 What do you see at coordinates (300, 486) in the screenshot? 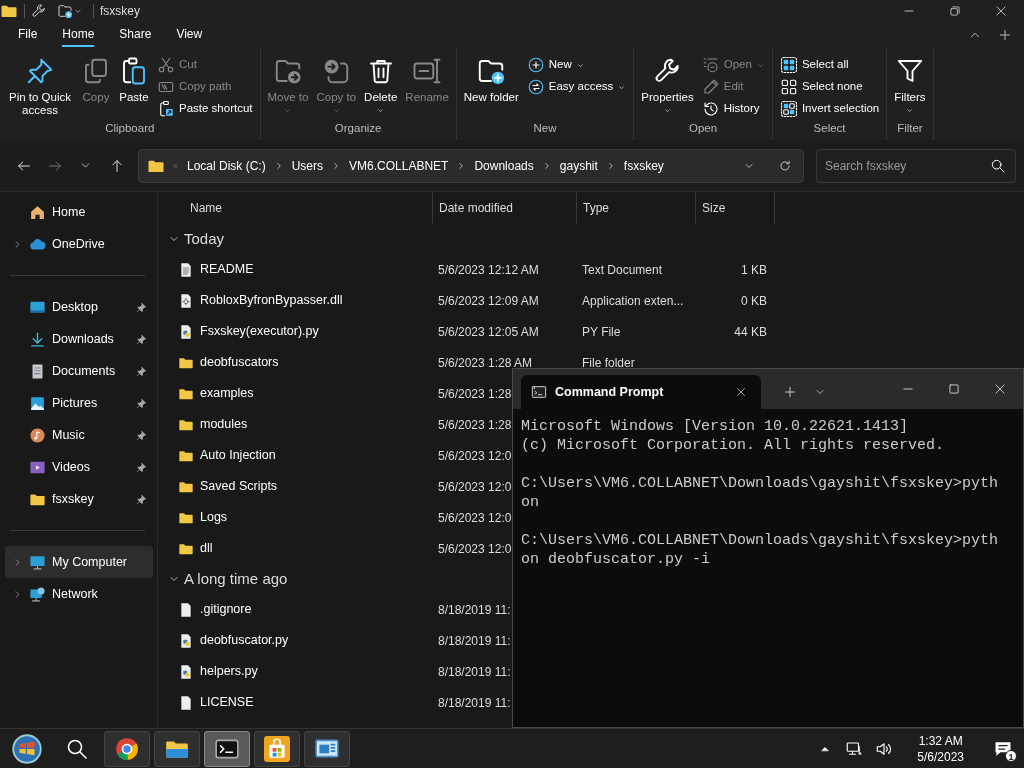
I see `file-name: Saved Scripts` at bounding box center [300, 486].